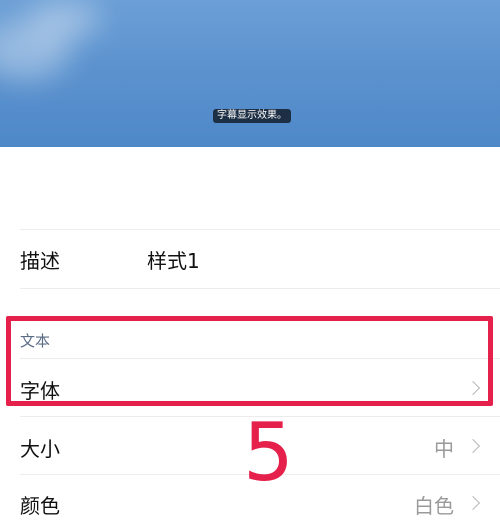  I want to click on description-label: 描述, so click(40, 261).